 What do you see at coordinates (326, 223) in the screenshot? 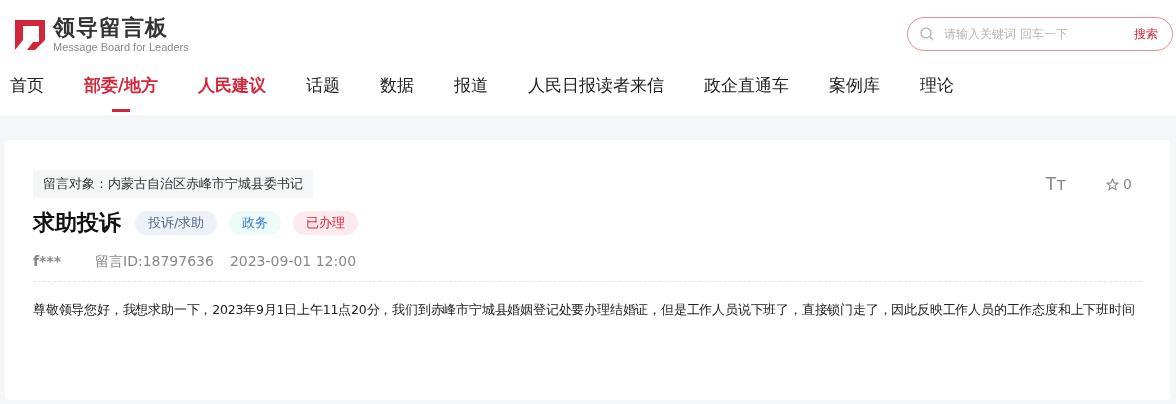
I see `category-tag: 已办理` at bounding box center [326, 223].